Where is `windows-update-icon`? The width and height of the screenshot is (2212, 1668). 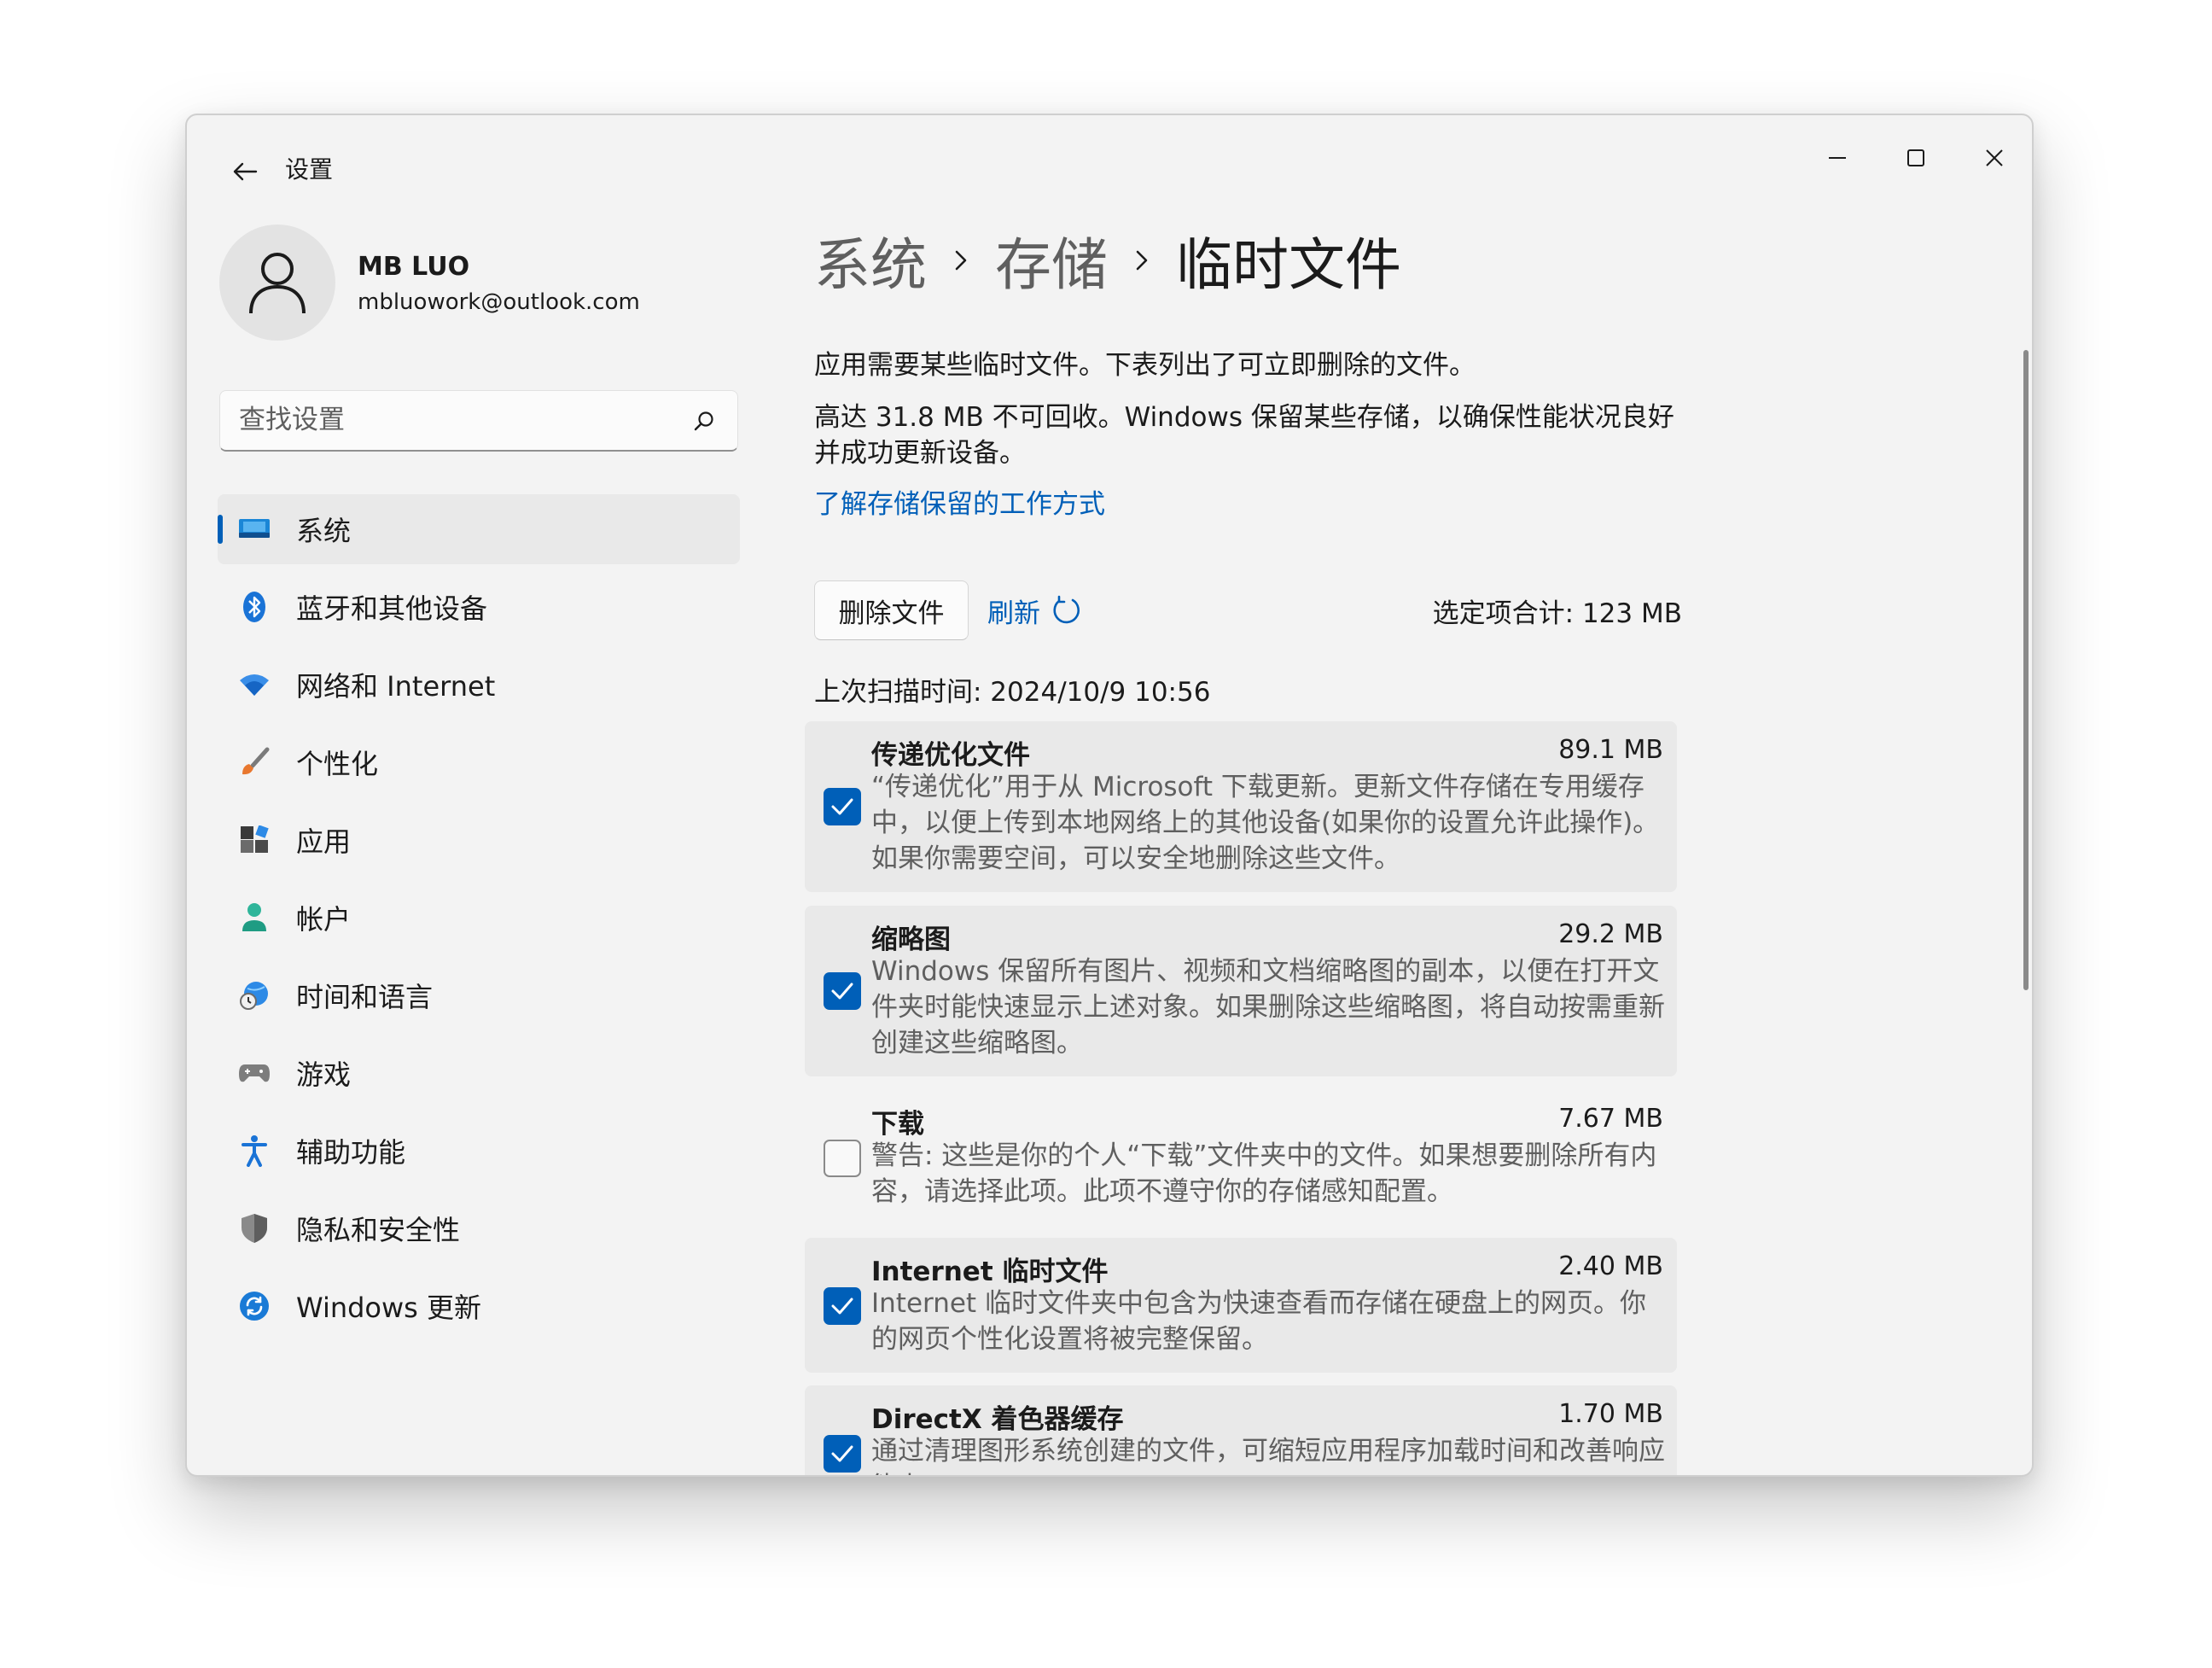 windows-update-icon is located at coordinates (254, 1306).